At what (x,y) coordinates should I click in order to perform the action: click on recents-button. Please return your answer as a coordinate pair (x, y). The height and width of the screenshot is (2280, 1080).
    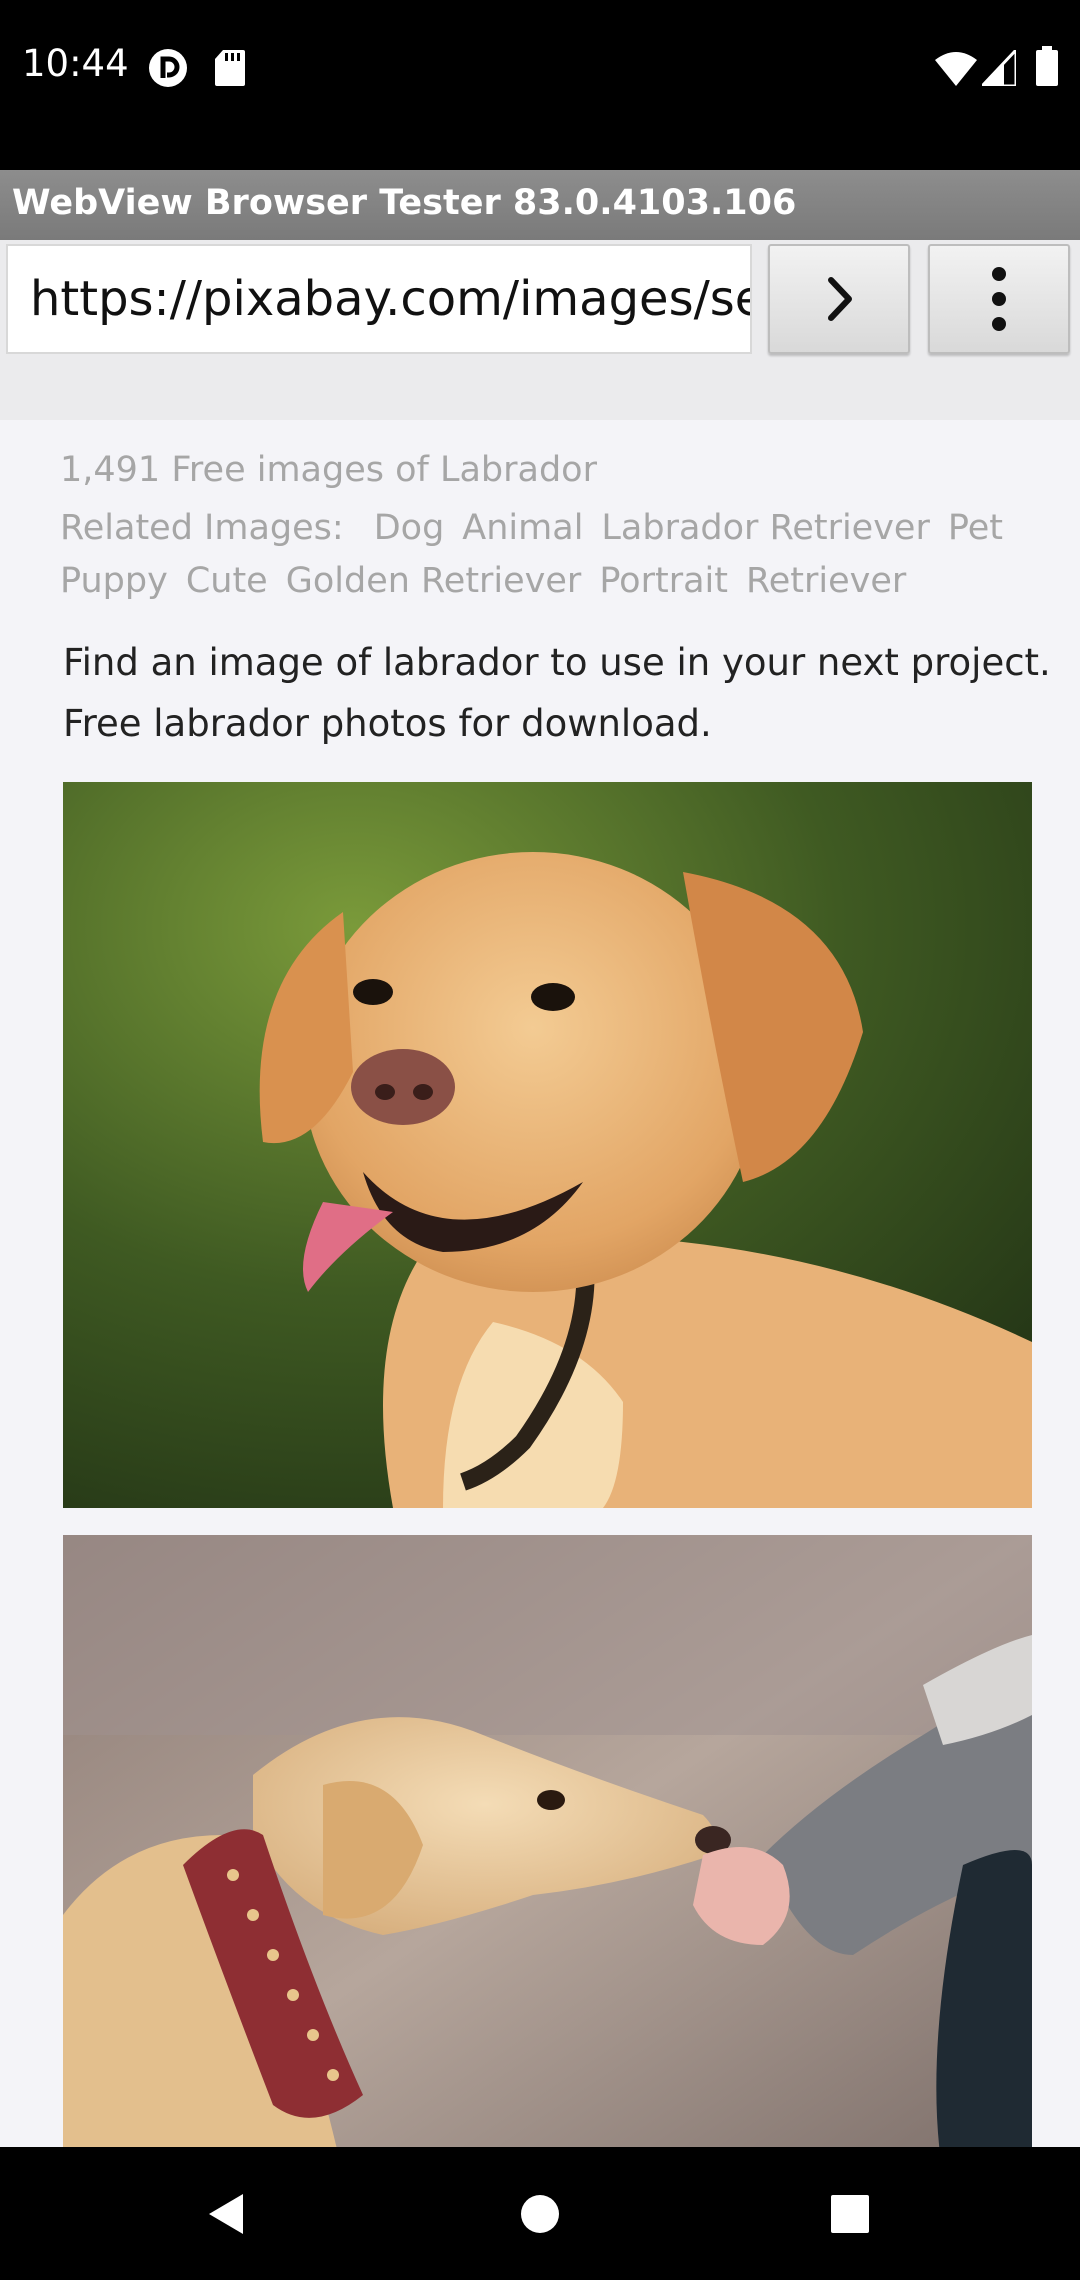
    Looking at the image, I should click on (850, 2213).